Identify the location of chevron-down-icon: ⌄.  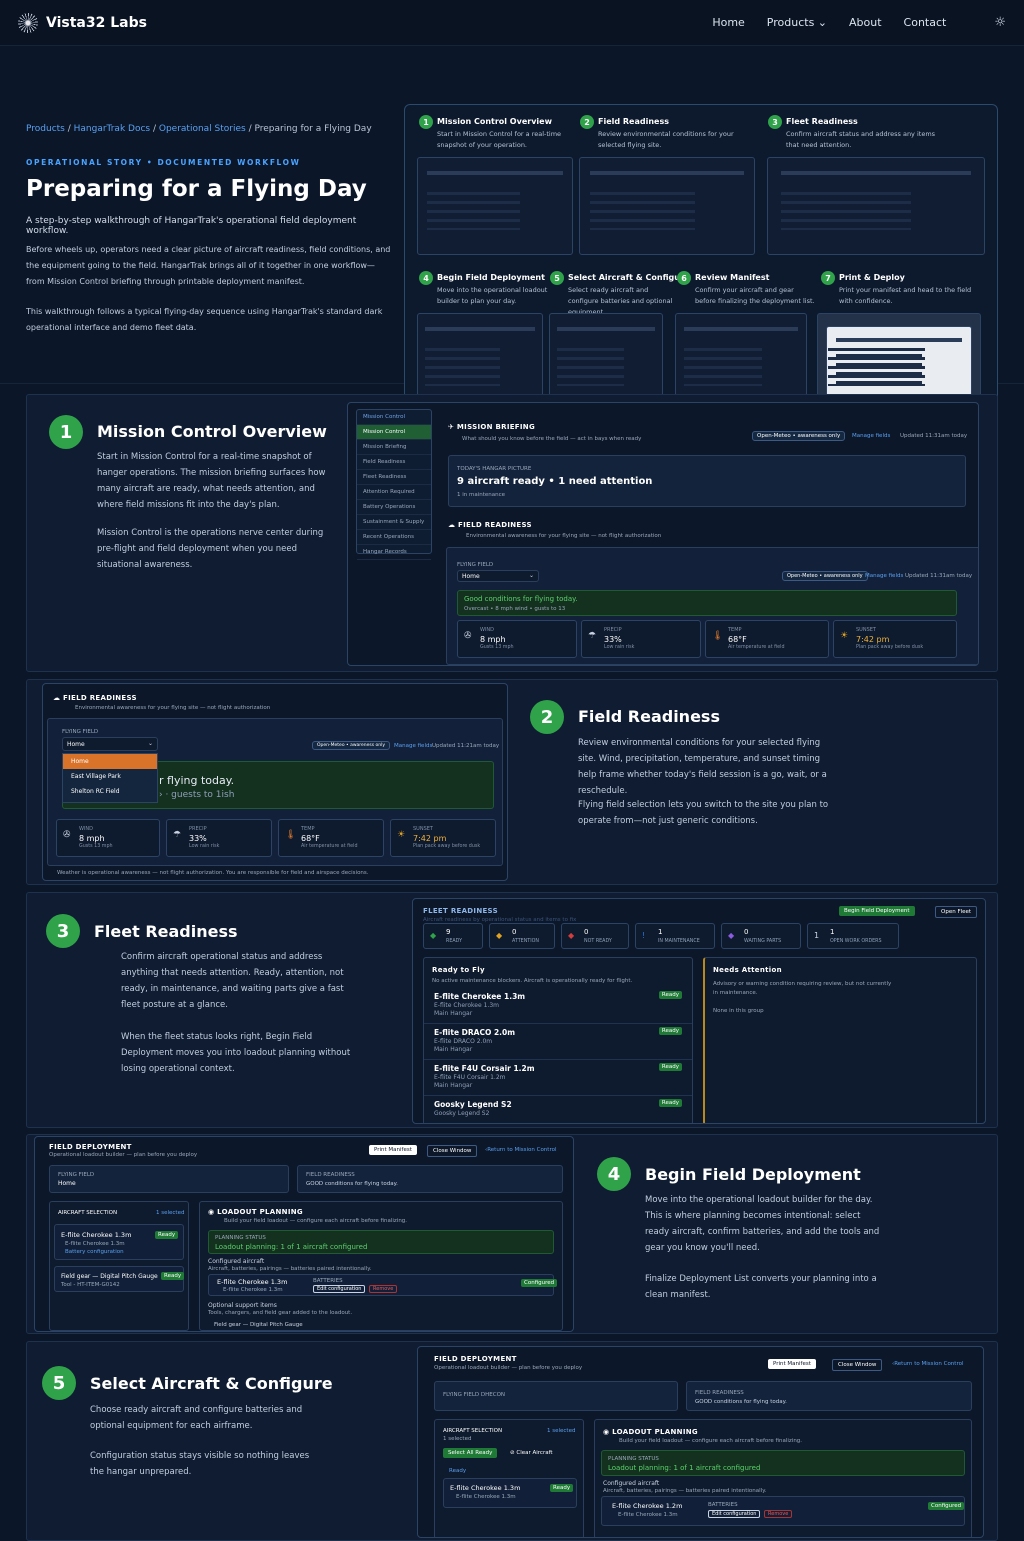
(150, 743).